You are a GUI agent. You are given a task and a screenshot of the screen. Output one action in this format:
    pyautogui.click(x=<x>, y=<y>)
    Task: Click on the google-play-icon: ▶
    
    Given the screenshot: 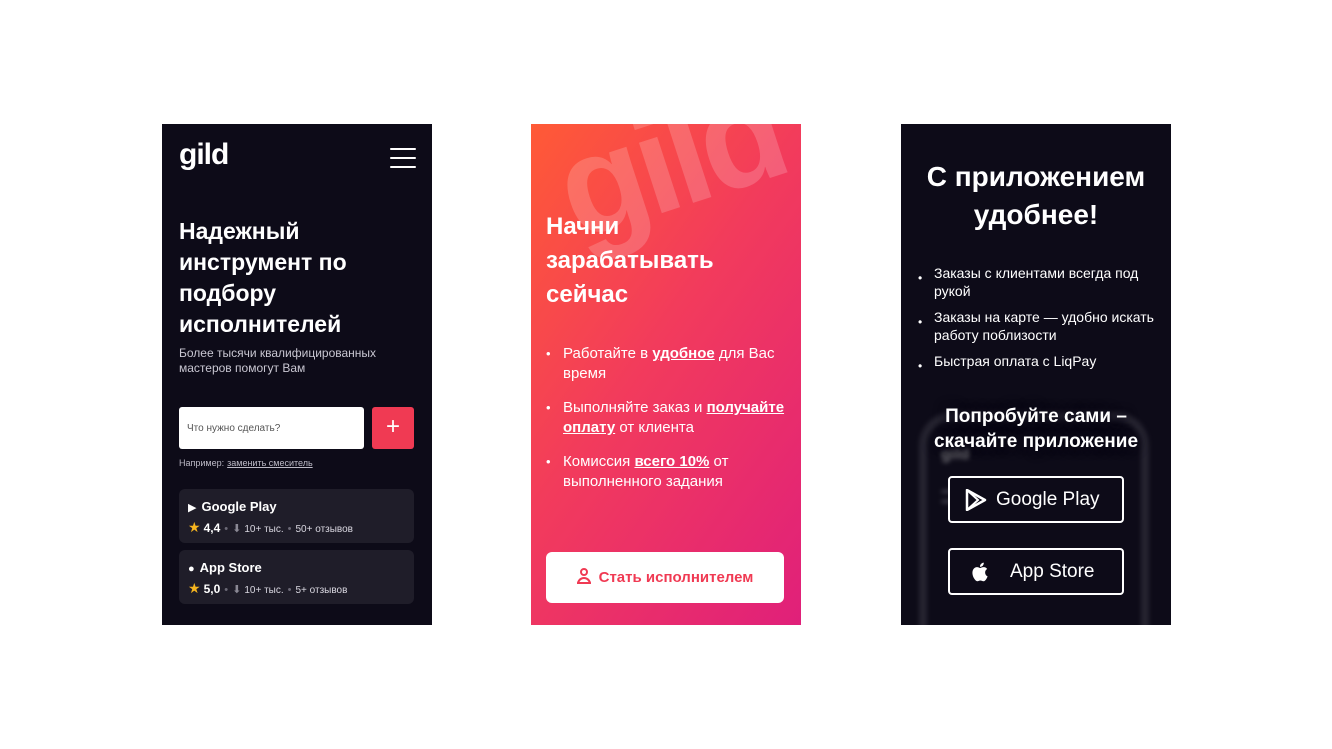 What is the action you would take?
    pyautogui.click(x=192, y=508)
    